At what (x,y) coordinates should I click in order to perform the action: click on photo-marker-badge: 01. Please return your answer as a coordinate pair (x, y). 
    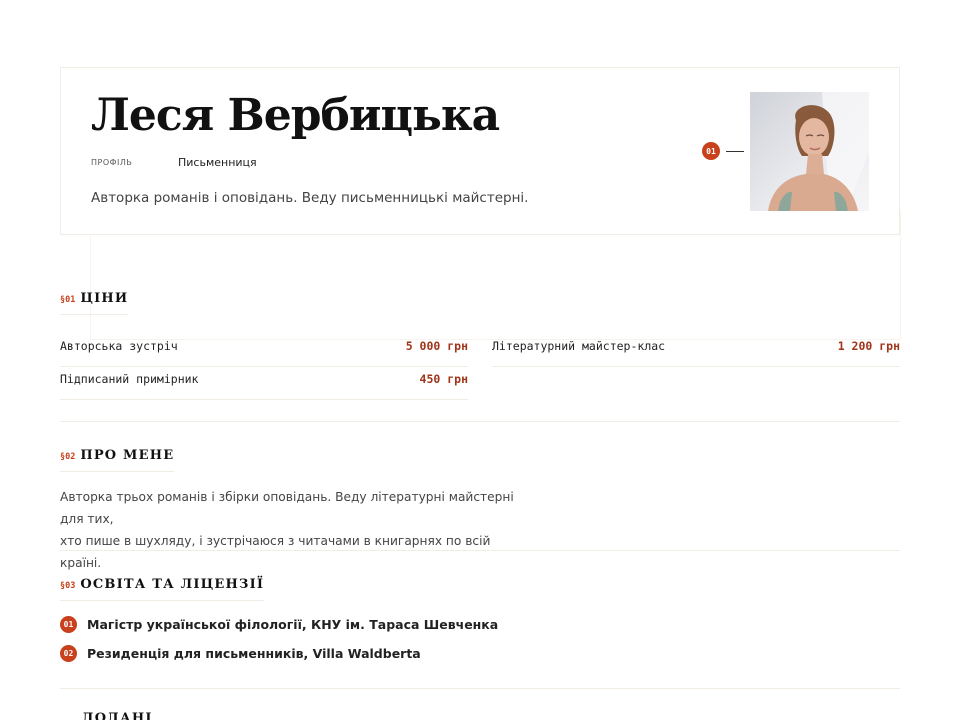
    Looking at the image, I should click on (711, 151).